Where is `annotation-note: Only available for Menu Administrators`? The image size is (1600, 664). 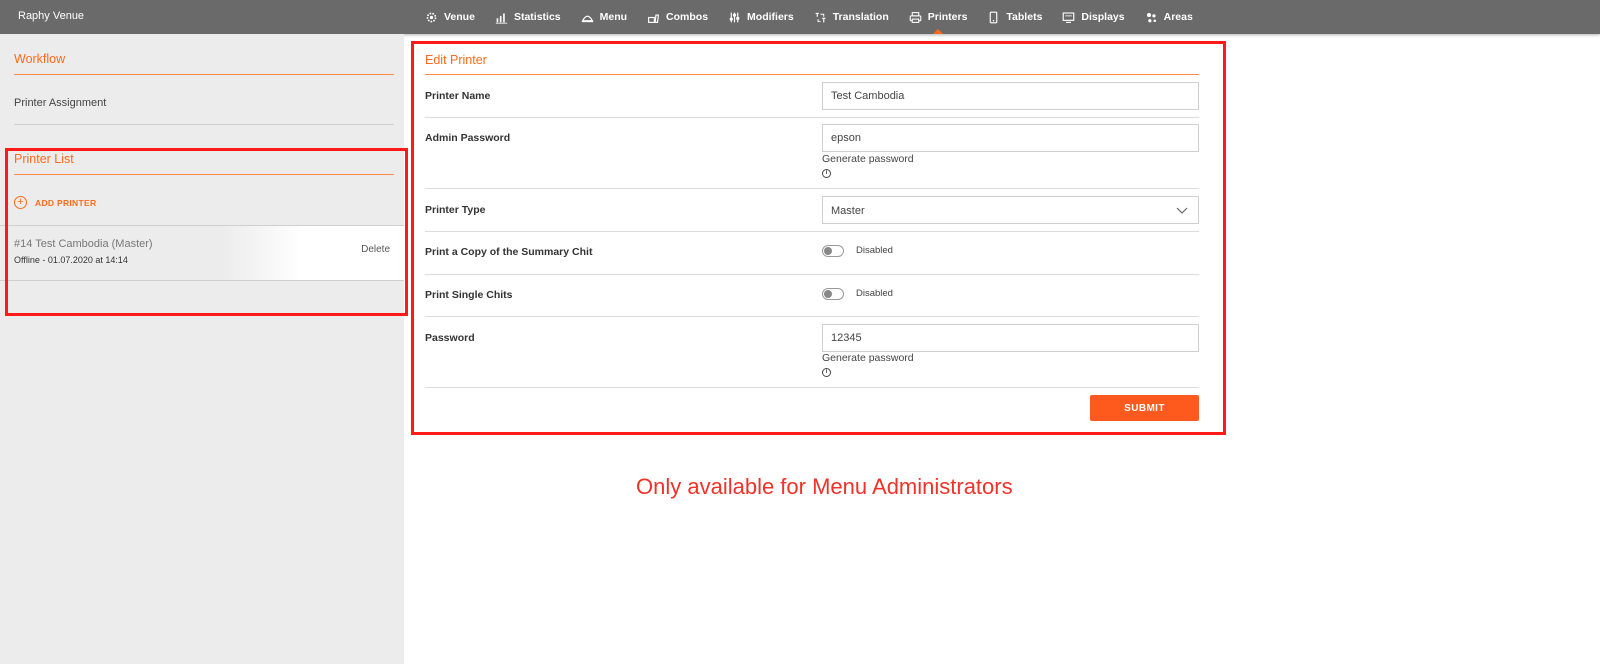
annotation-note: Only available for Menu Administrators is located at coordinates (824, 486).